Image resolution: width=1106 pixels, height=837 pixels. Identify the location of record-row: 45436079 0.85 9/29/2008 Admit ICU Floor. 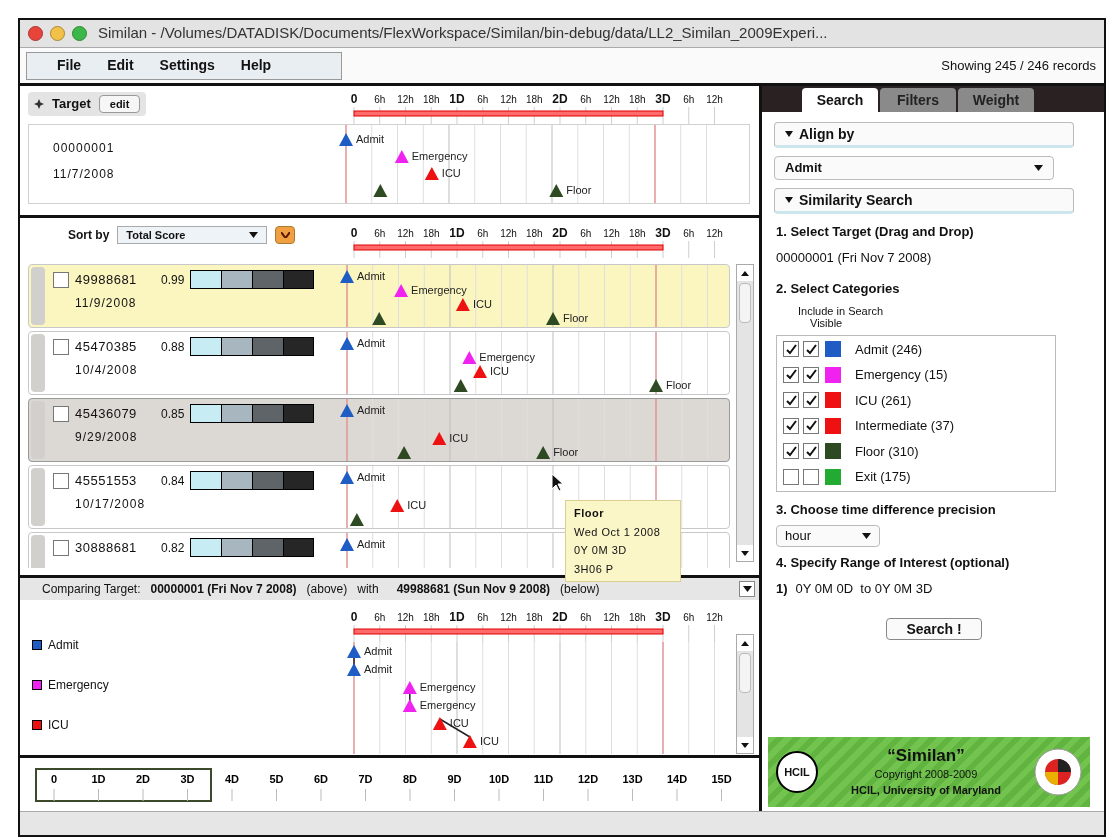
(379, 430).